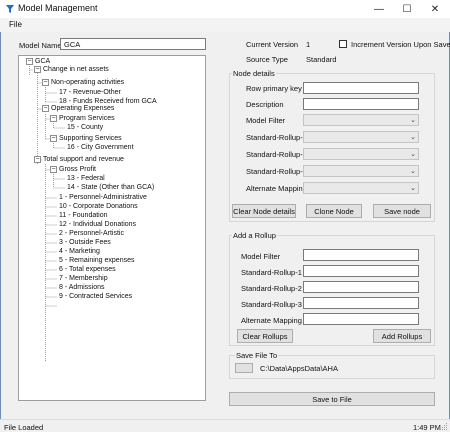 Image resolution: width=450 pixels, height=432 pixels. I want to click on resize-grip-icon, so click(444, 427).